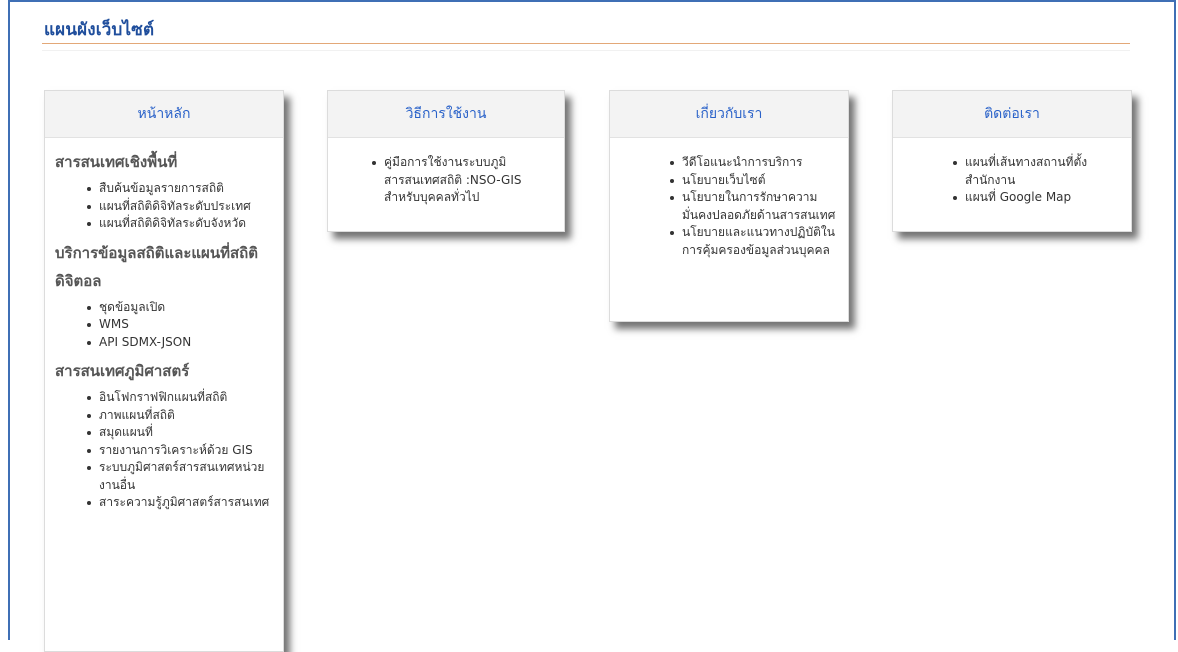  What do you see at coordinates (180, 207) in the screenshot?
I see `sitemap-link: แผนที่สถิติดิจิทัลระดับประเทศ` at bounding box center [180, 207].